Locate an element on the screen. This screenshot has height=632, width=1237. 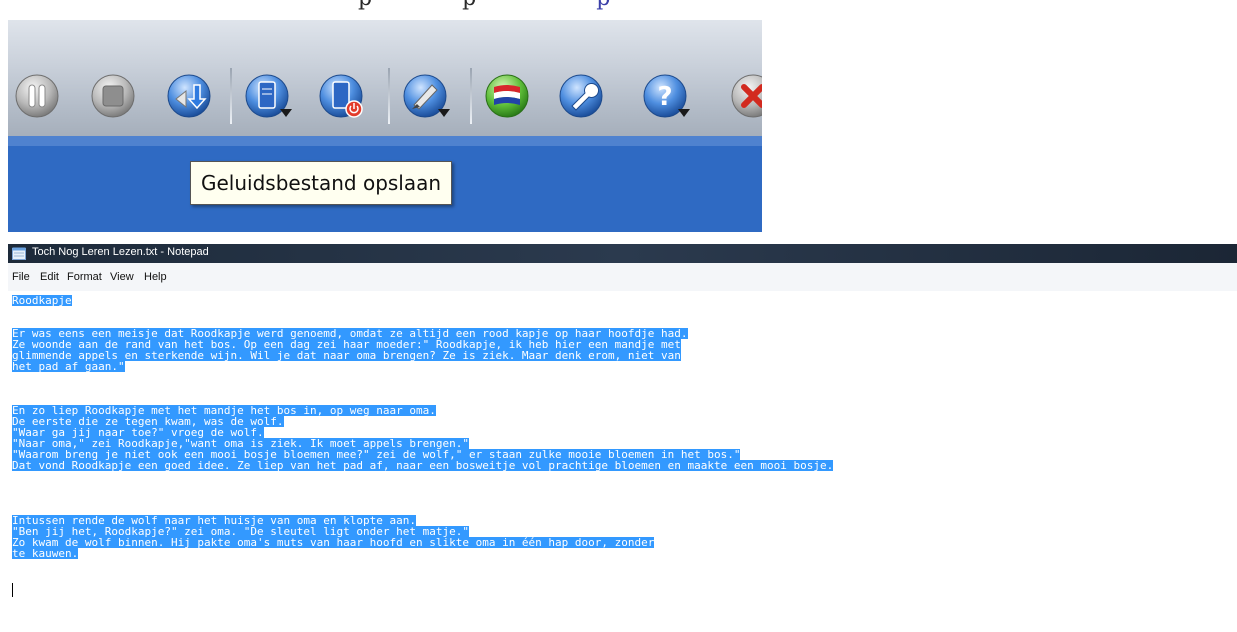
tooltip: Geluidsbestand opslaan is located at coordinates (321, 183).